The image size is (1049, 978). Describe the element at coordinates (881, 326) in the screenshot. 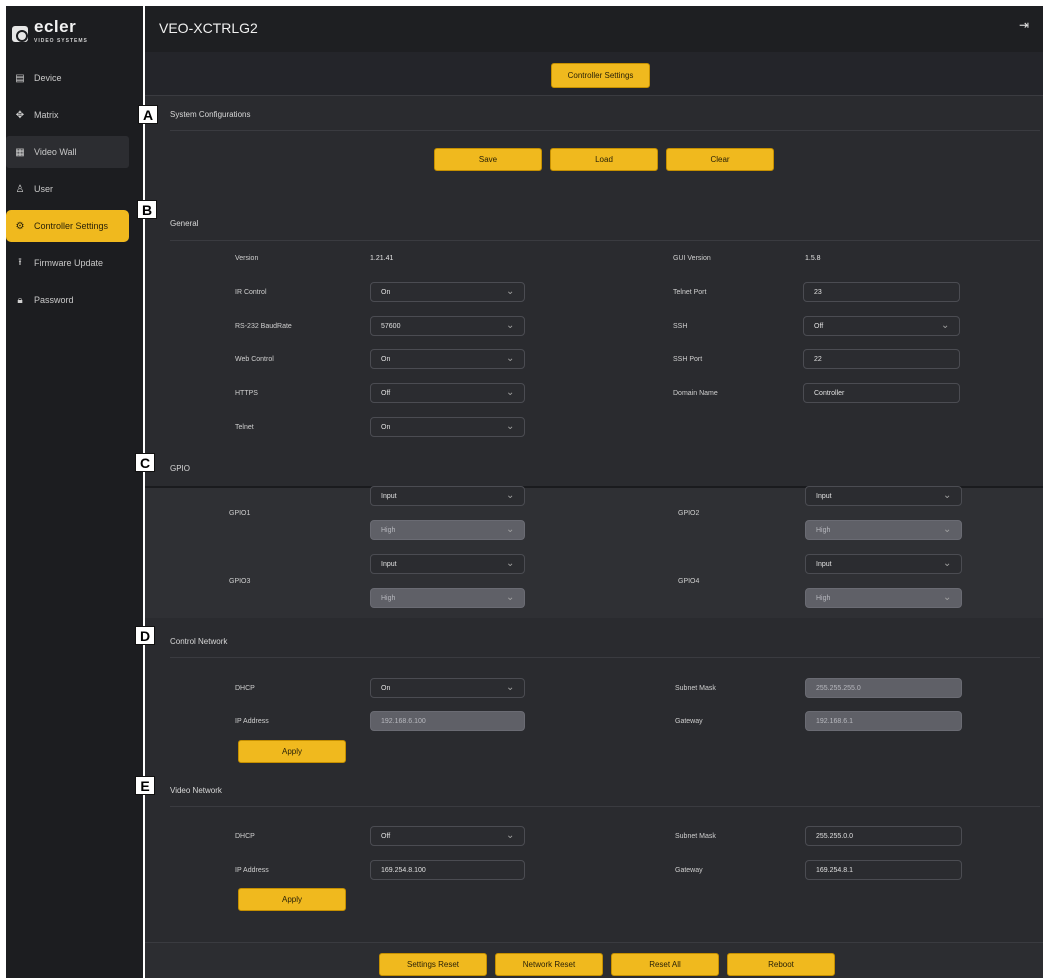

I see `ssh-select: Off ⌄` at that location.